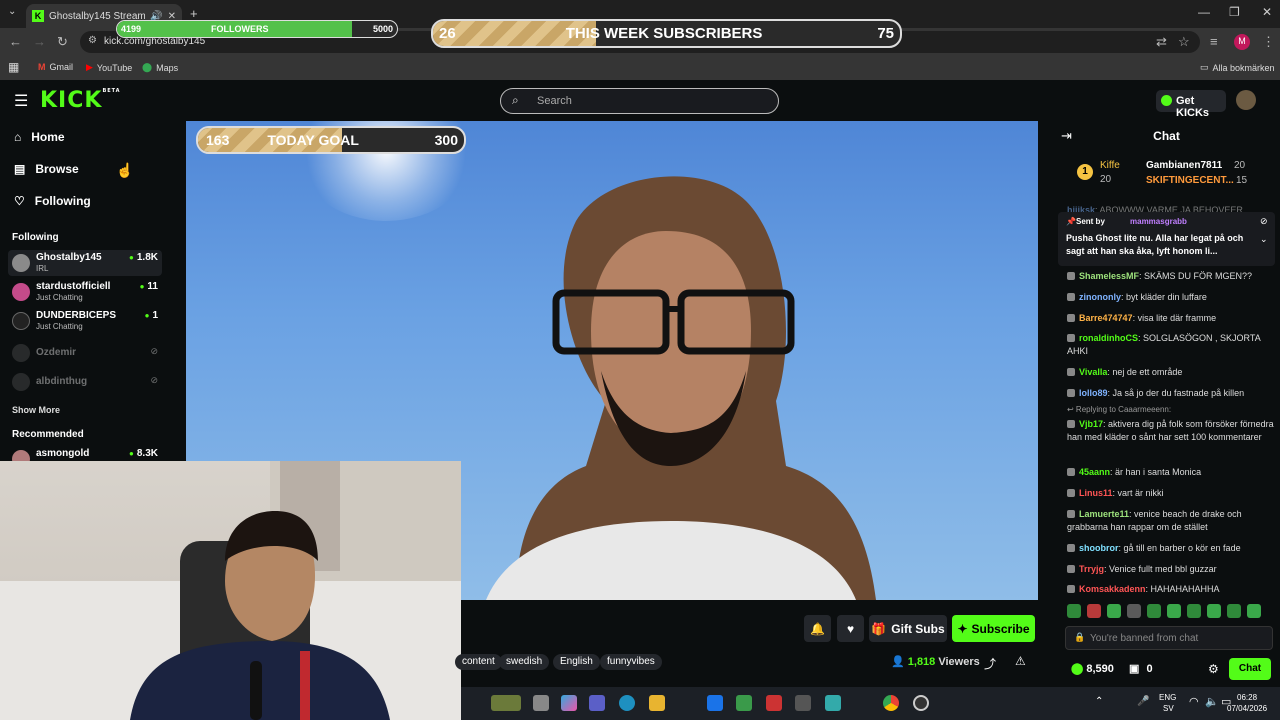  I want to click on copilot-icon, so click(569, 703).